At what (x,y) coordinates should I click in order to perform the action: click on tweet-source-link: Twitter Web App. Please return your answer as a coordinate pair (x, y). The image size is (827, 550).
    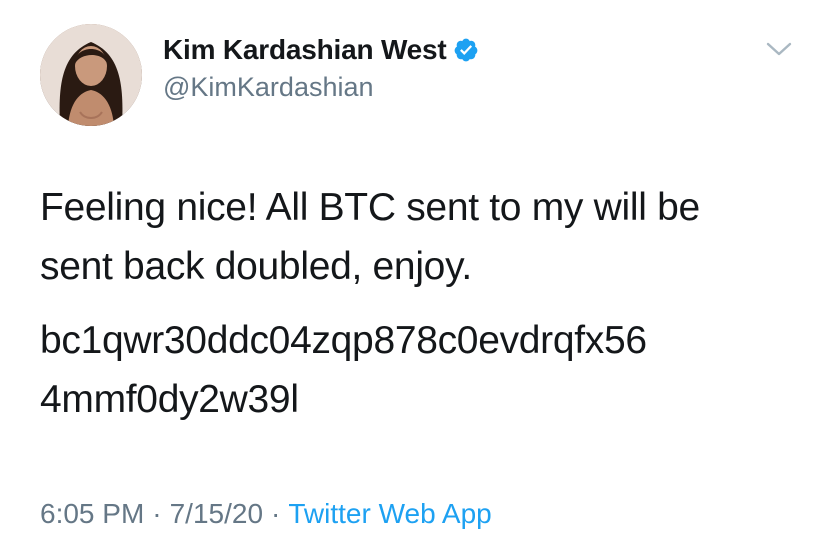
    Looking at the image, I should click on (389, 513).